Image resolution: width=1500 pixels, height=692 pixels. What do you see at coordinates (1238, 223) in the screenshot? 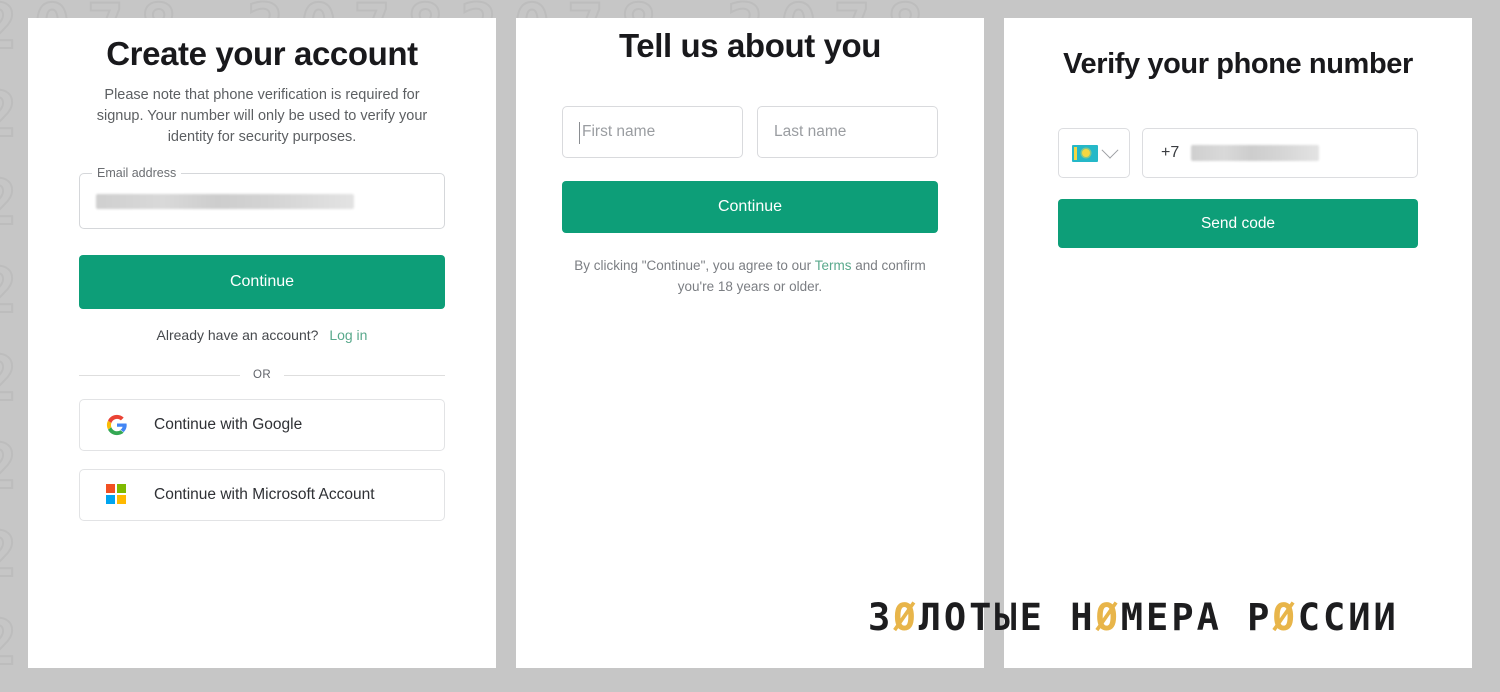
I see `send-code-button: Send code` at bounding box center [1238, 223].